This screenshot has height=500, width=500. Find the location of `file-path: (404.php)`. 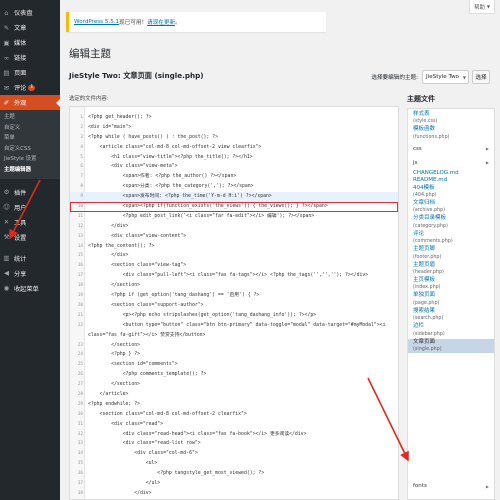

file-path: (404.php) is located at coordinates (425, 196).